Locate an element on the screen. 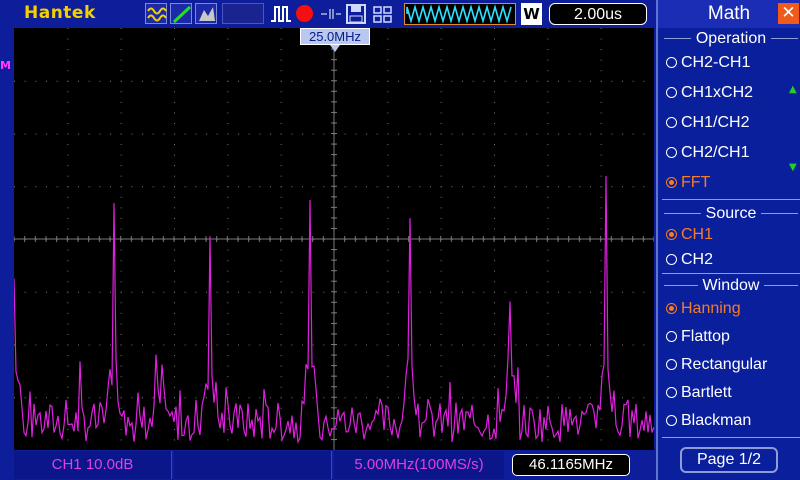 This screenshot has height=480, width=800. scroll-up-icon: ▲ is located at coordinates (793, 89).